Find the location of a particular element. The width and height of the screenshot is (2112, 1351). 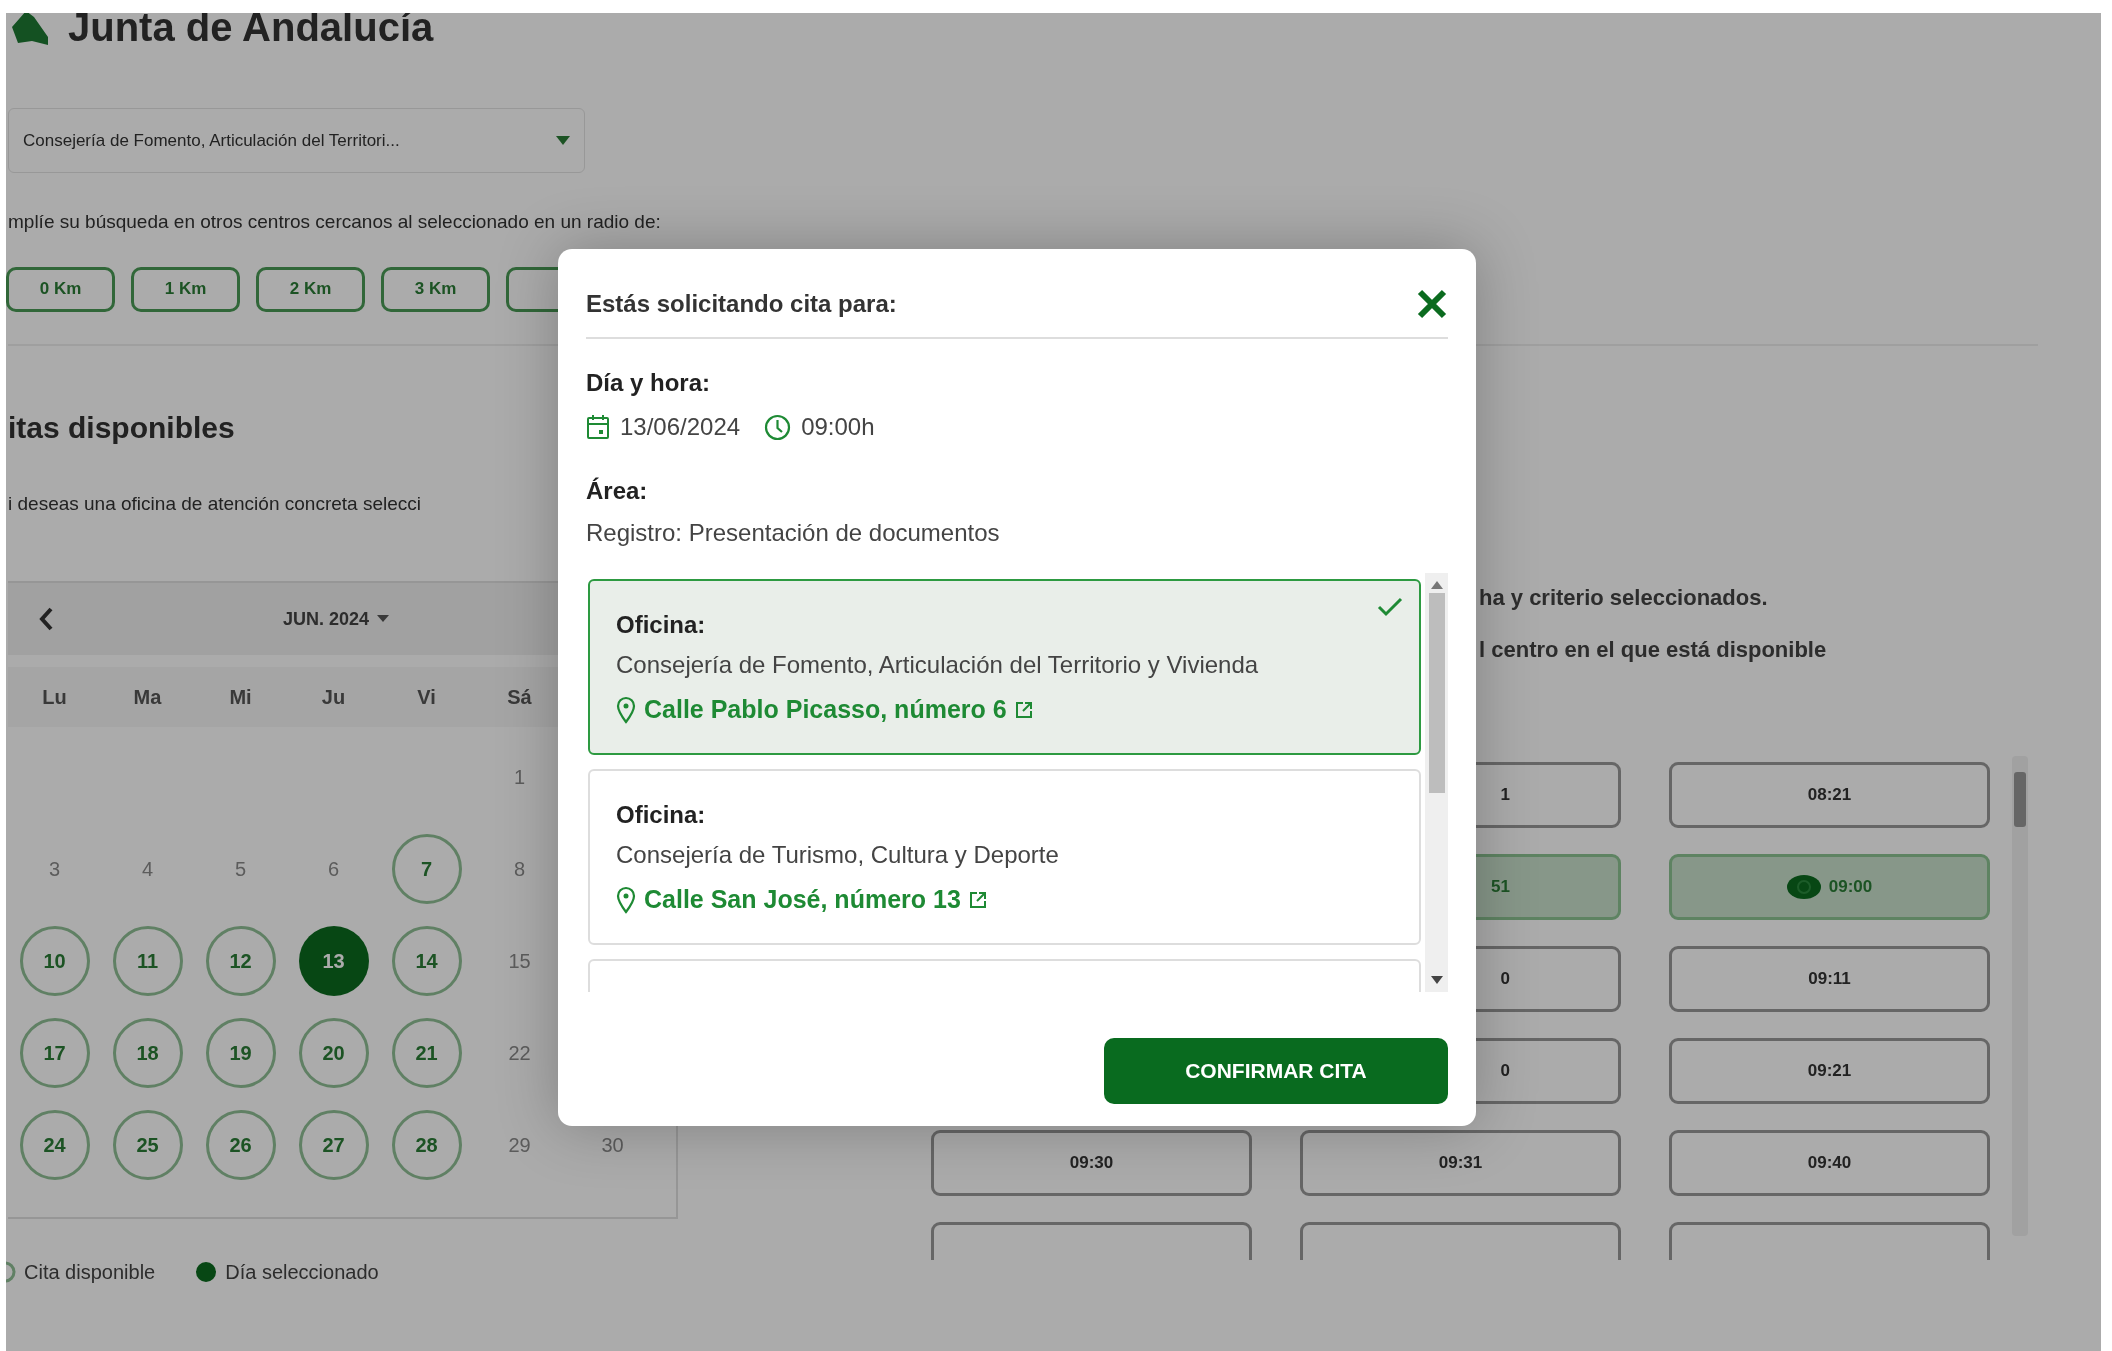

weekday-label: Ju is located at coordinates (333, 697).